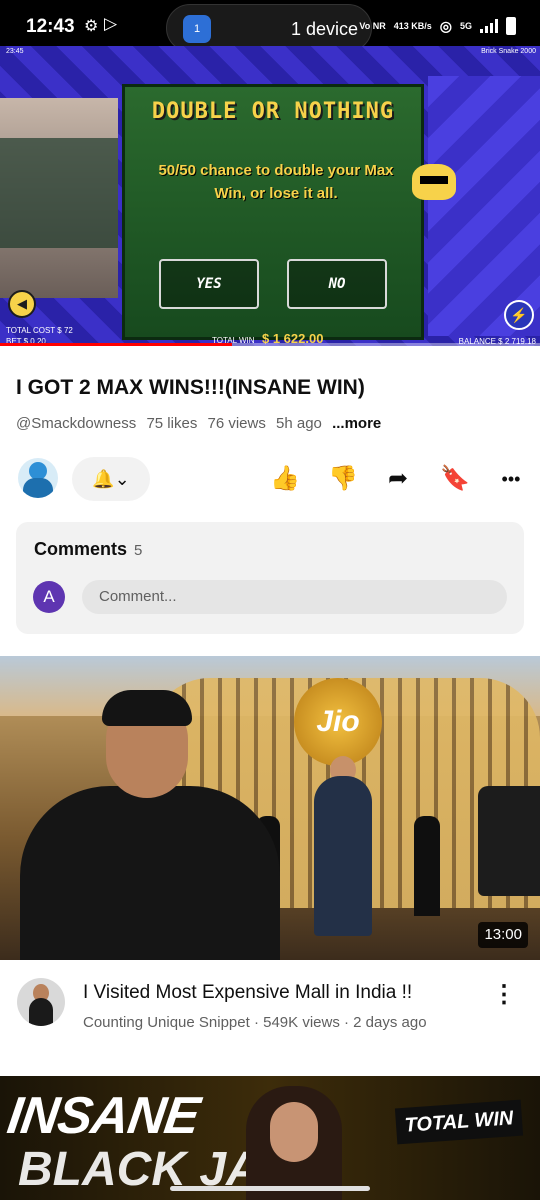  I want to click on streamer-cam, so click(59, 198).